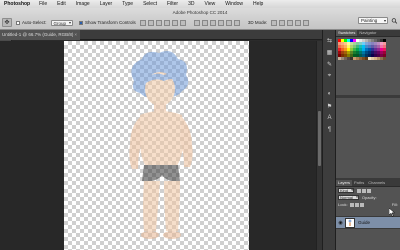 The height and width of the screenshot is (250, 400). I want to click on auto-select-dropdown: Group, so click(62, 22).